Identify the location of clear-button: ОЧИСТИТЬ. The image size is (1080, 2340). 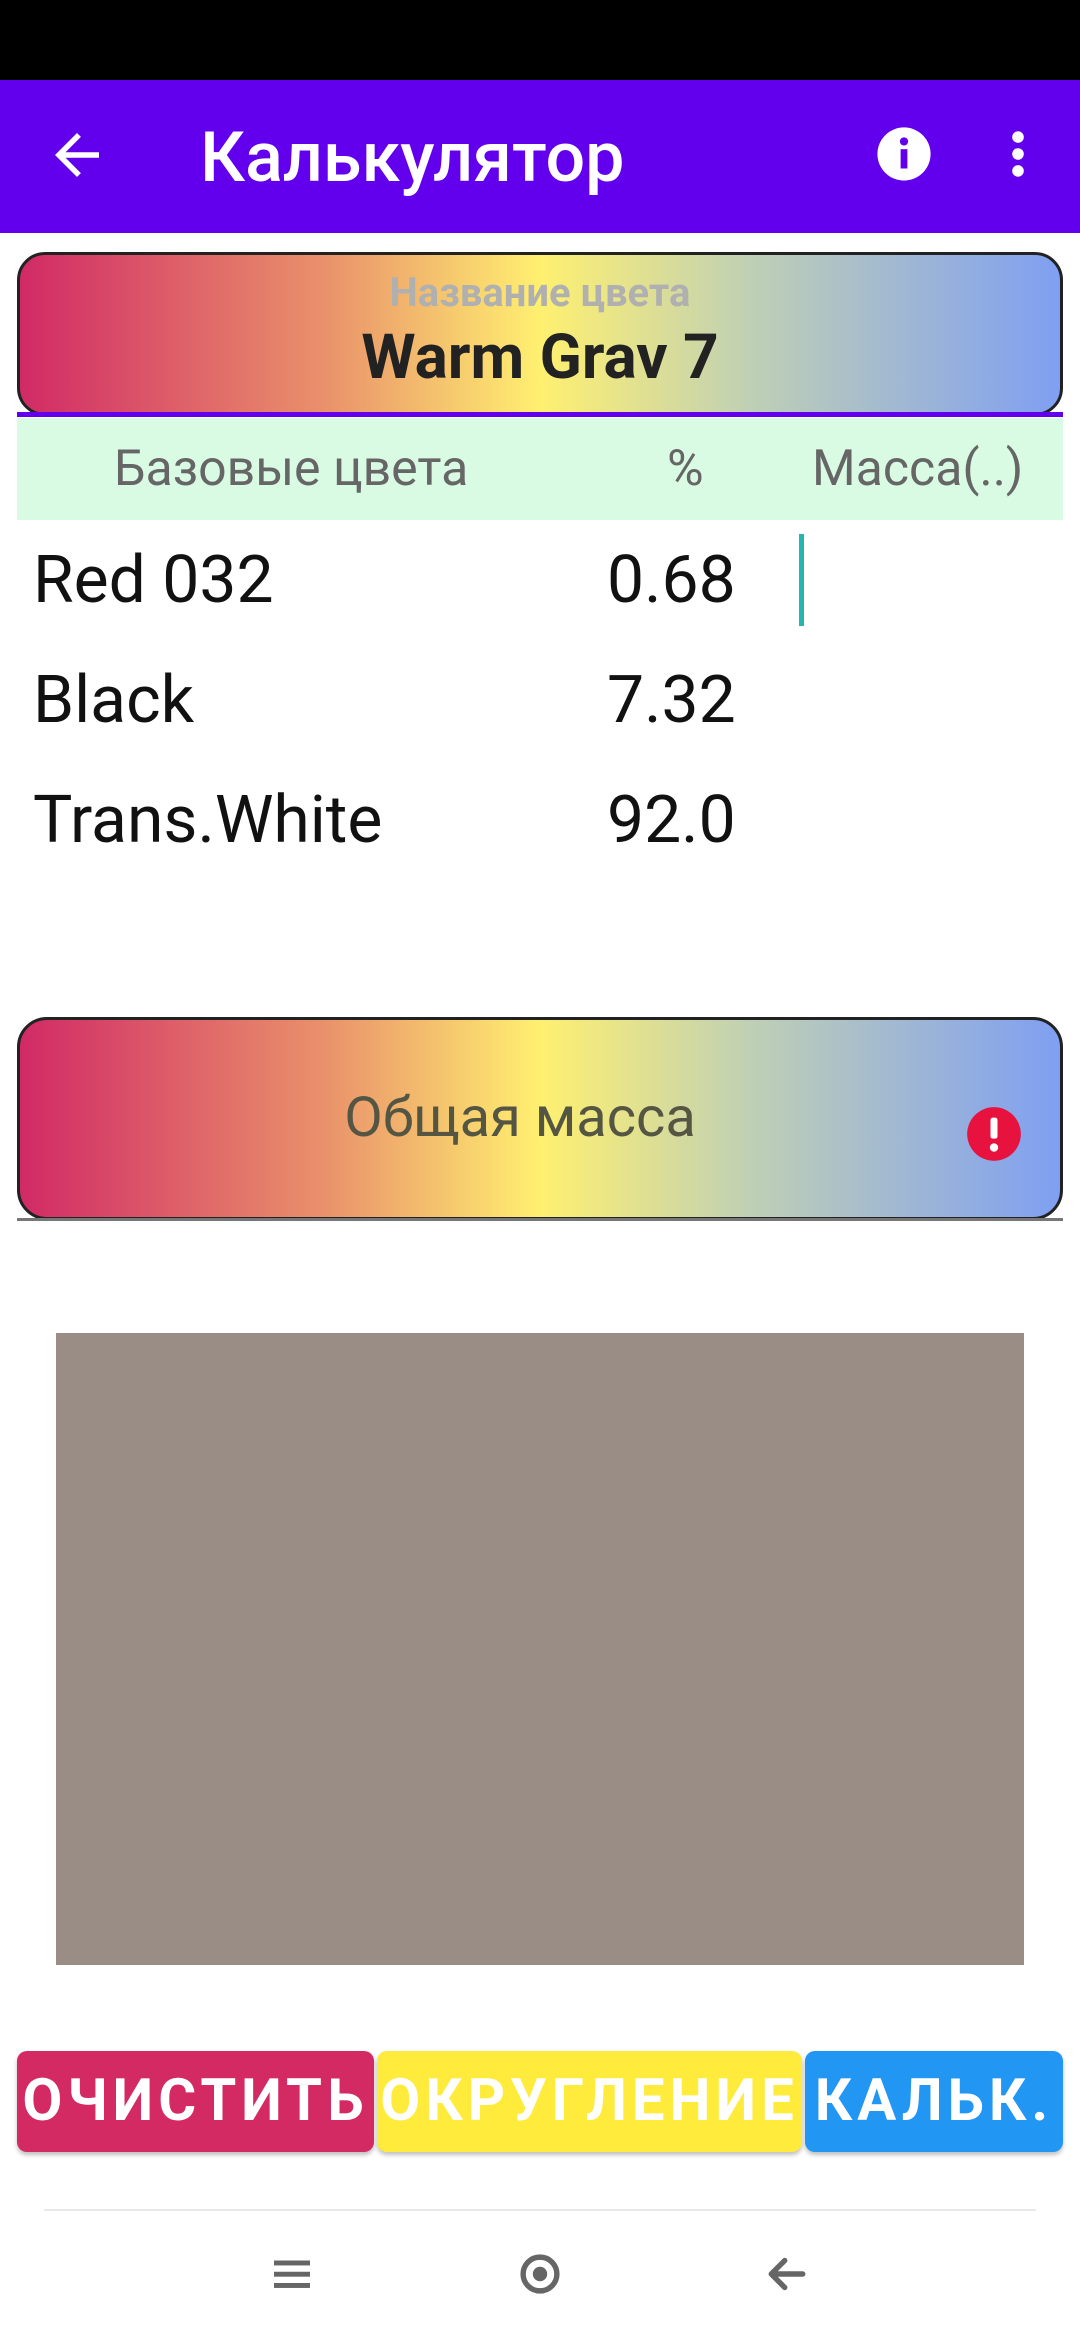
(195, 2101).